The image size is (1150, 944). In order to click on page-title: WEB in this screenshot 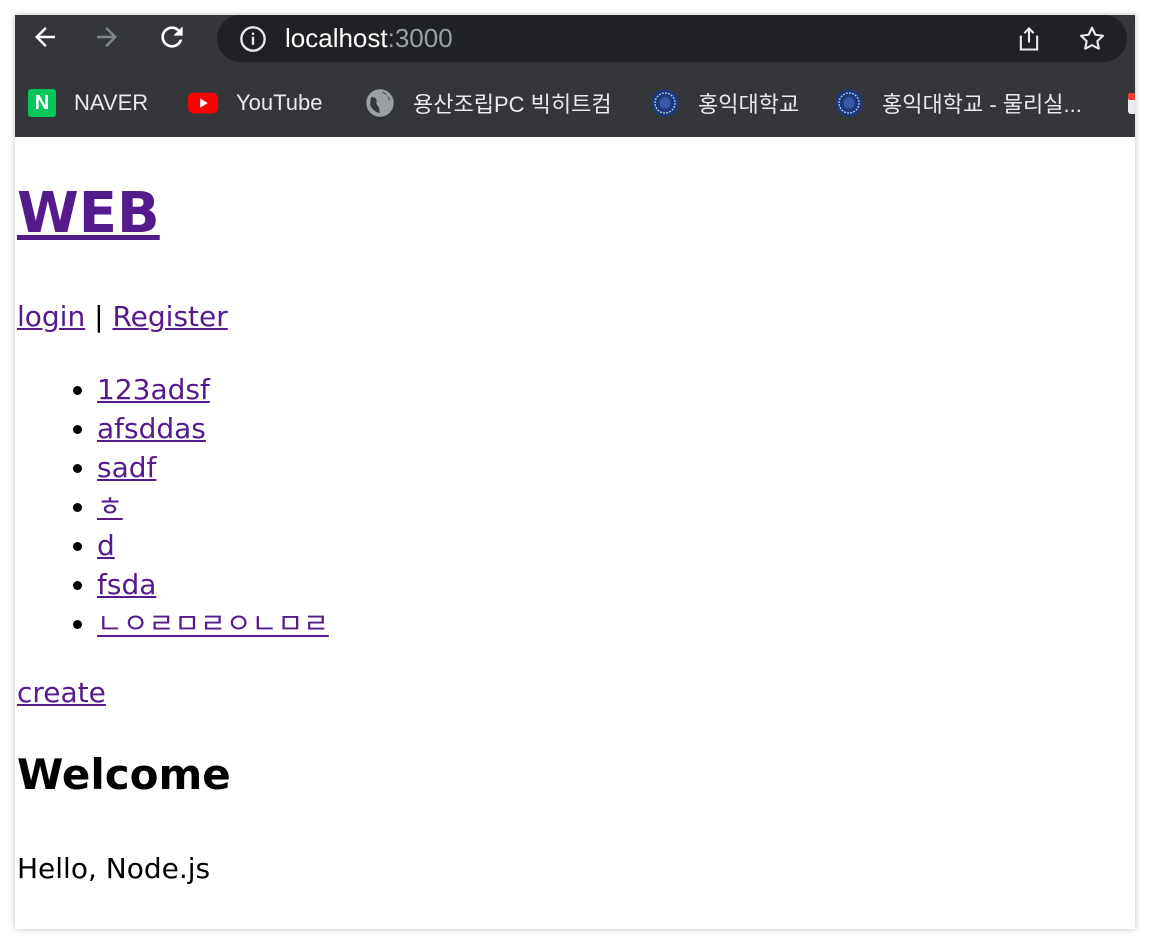, I will do `click(88, 214)`.